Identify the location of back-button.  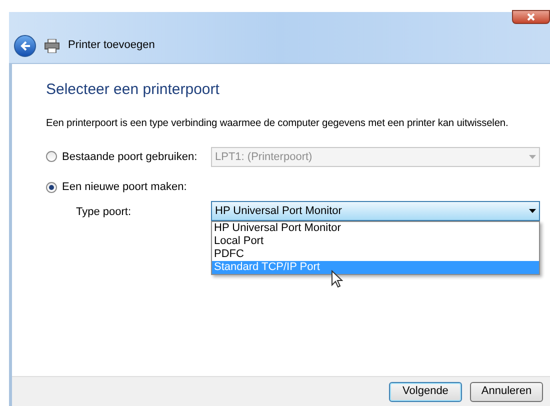
(25, 45).